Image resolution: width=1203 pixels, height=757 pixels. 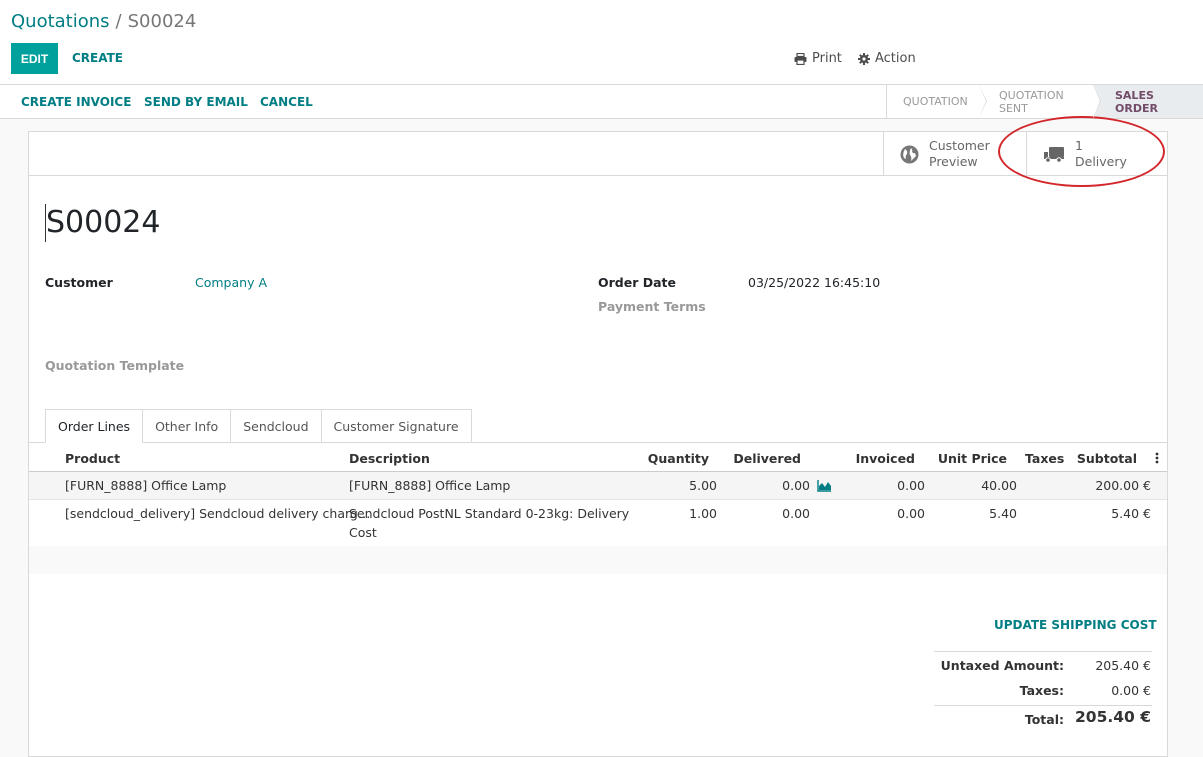 I want to click on customer-label: Customer, so click(x=79, y=282).